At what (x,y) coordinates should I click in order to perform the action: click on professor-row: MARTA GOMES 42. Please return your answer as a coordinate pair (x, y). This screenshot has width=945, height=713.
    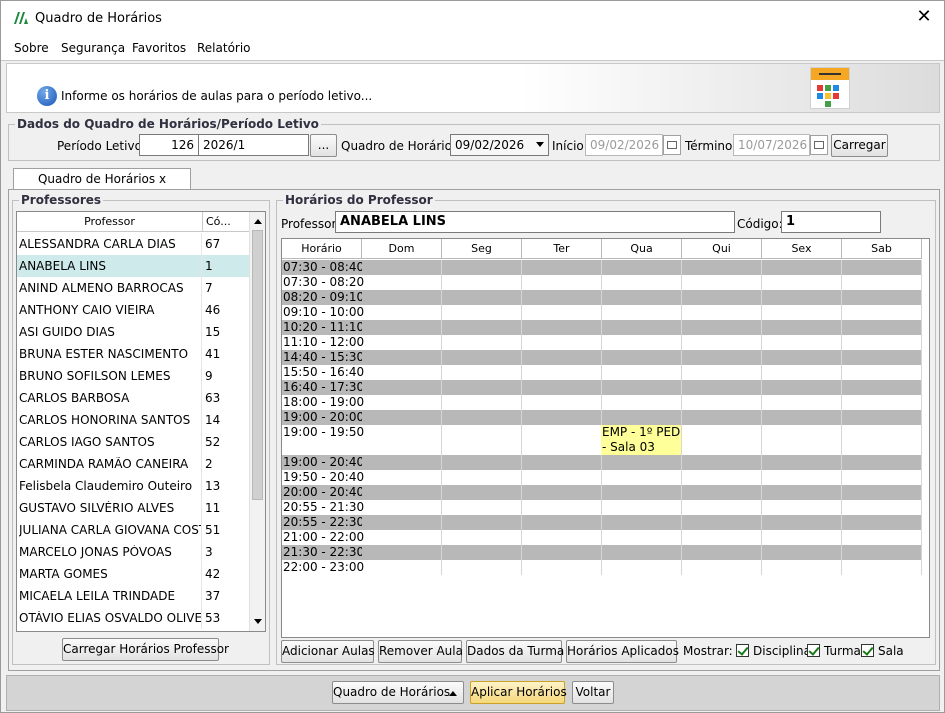
    Looking at the image, I should click on (133, 574).